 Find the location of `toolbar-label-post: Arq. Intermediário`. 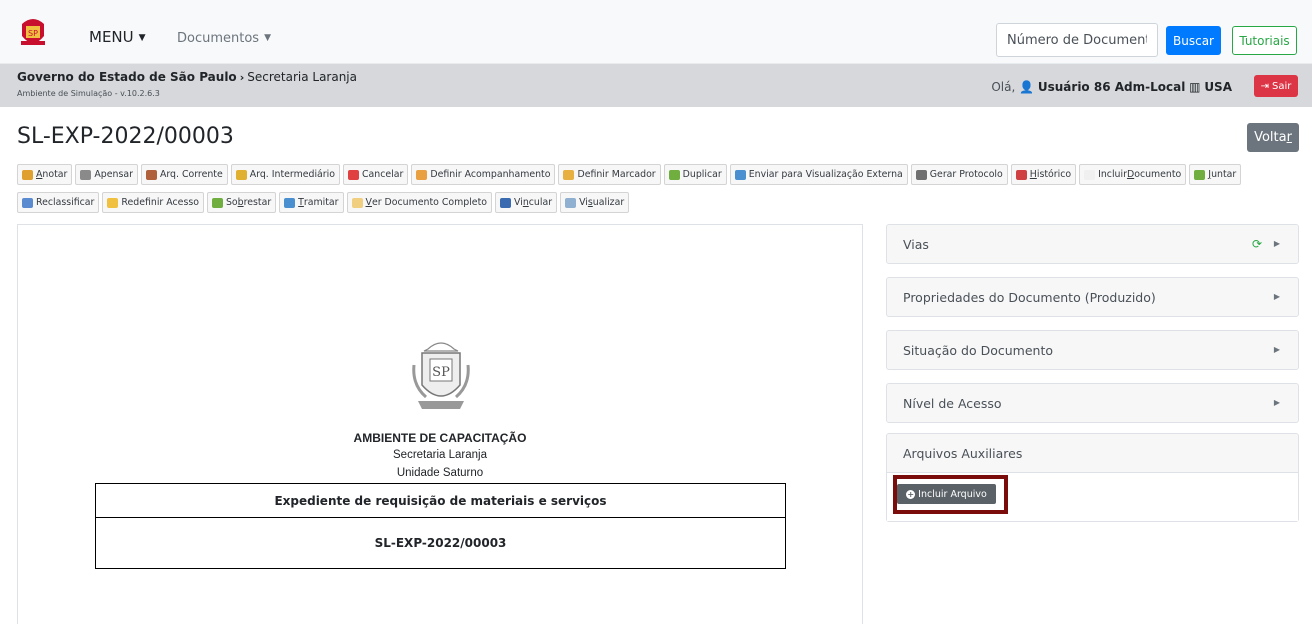

toolbar-label-post: Arq. Intermediário is located at coordinates (292, 174).